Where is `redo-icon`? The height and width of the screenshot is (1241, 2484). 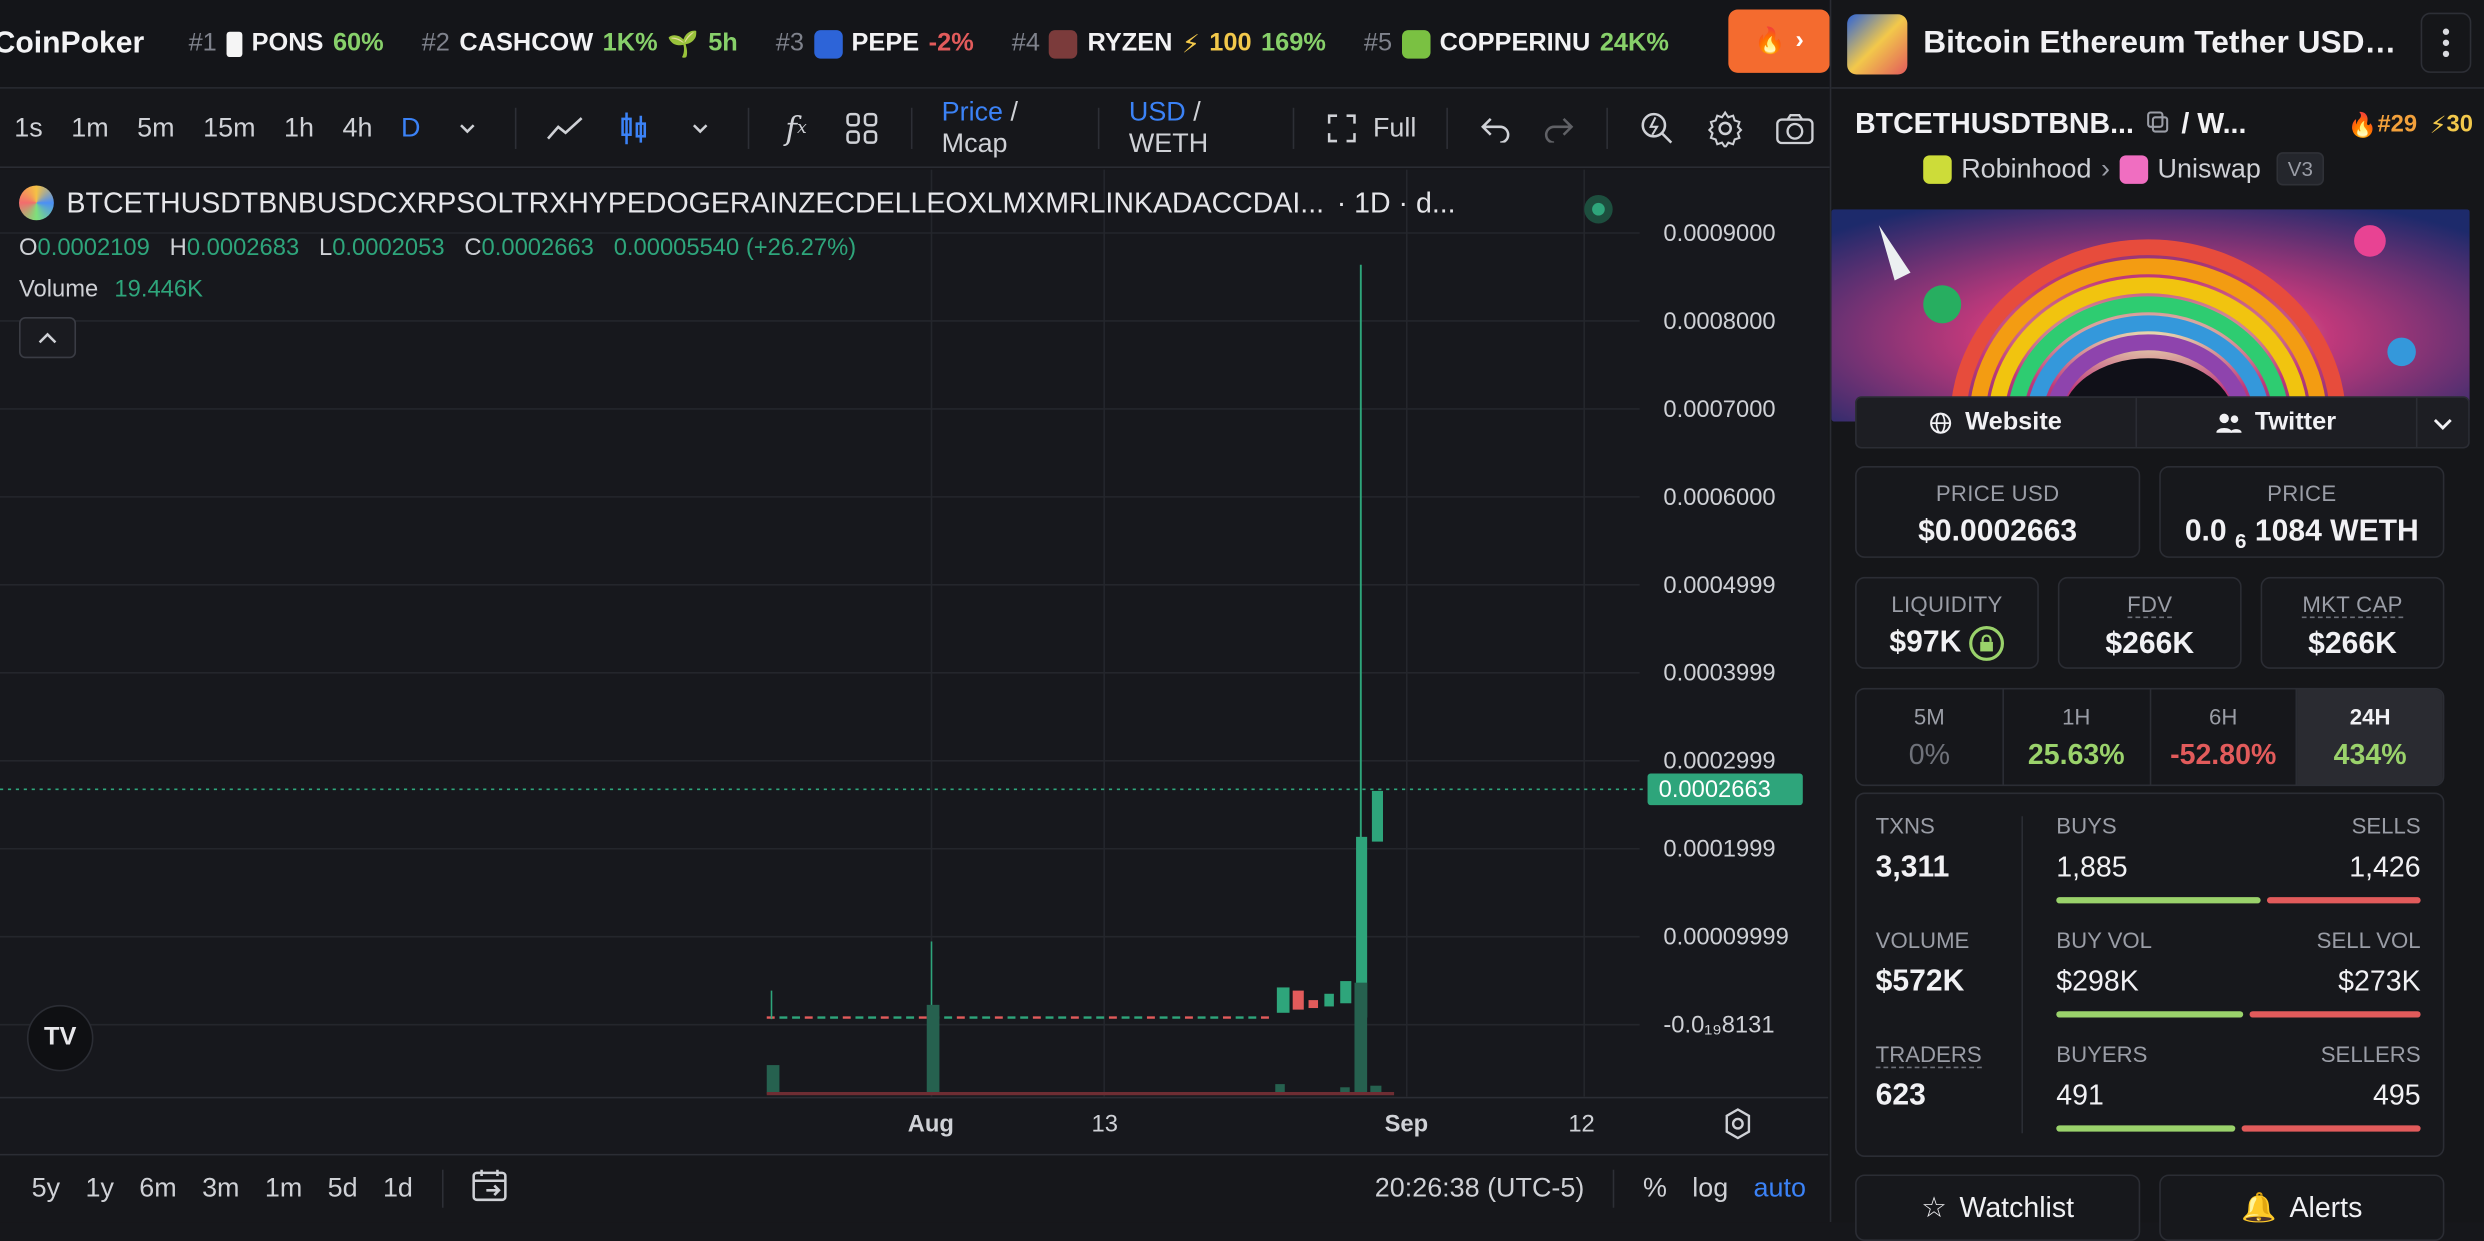
redo-icon is located at coordinates (1559, 128).